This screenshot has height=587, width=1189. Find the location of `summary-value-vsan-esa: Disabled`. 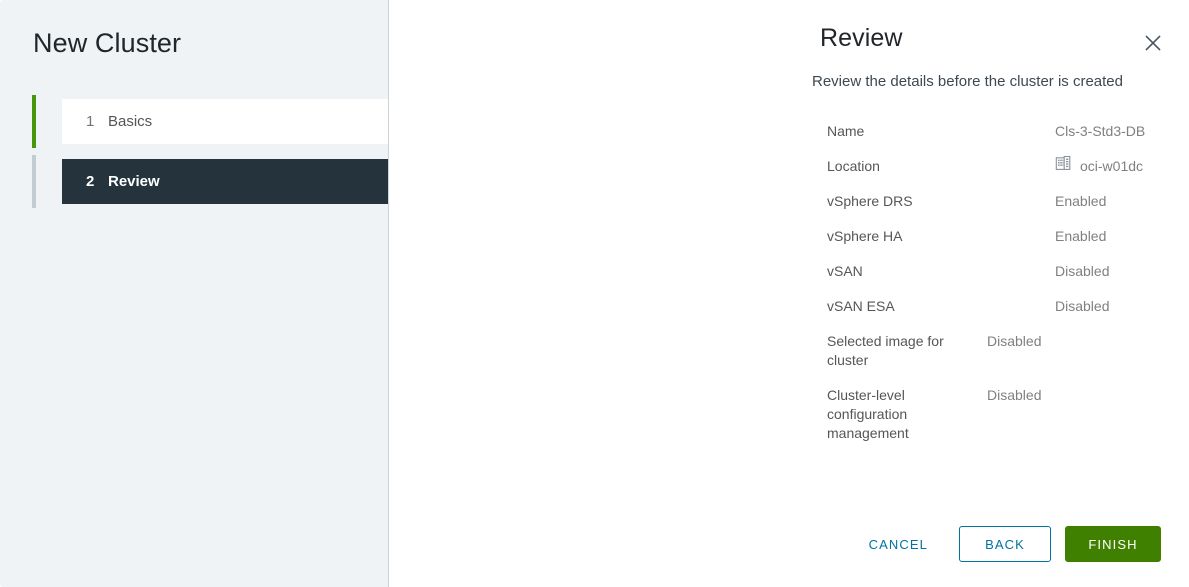

summary-value-vsan-esa: Disabled is located at coordinates (1102, 306).